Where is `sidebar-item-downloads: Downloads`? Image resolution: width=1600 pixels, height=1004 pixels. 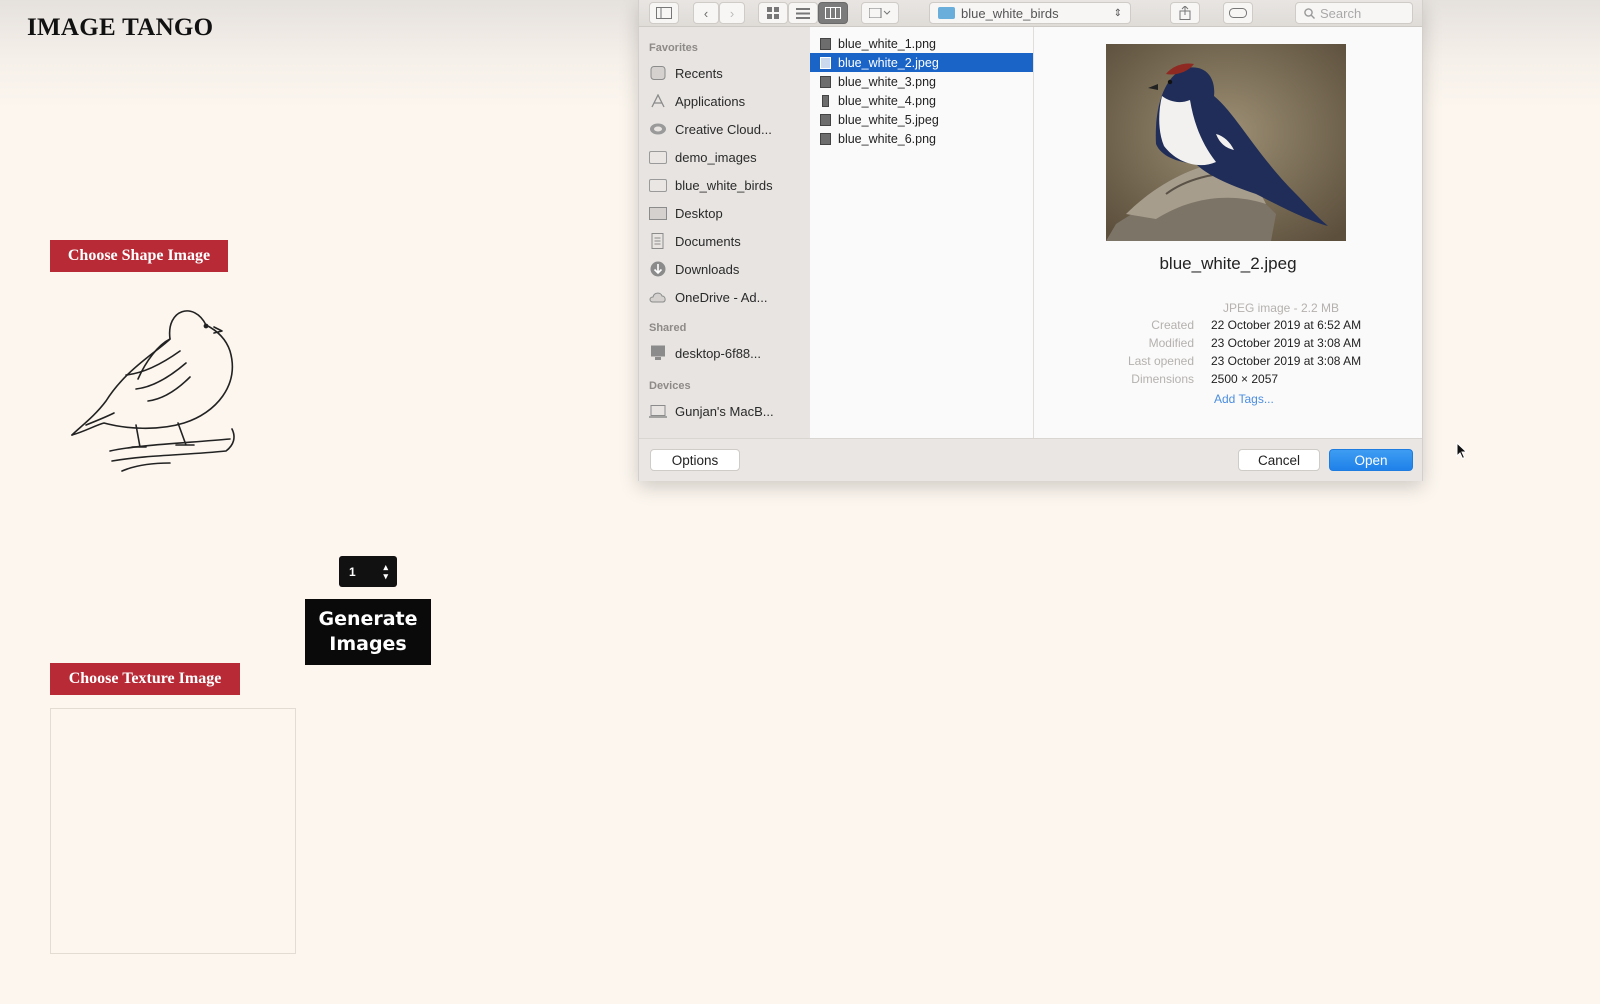
sidebar-item-downloads: Downloads is located at coordinates (694, 269).